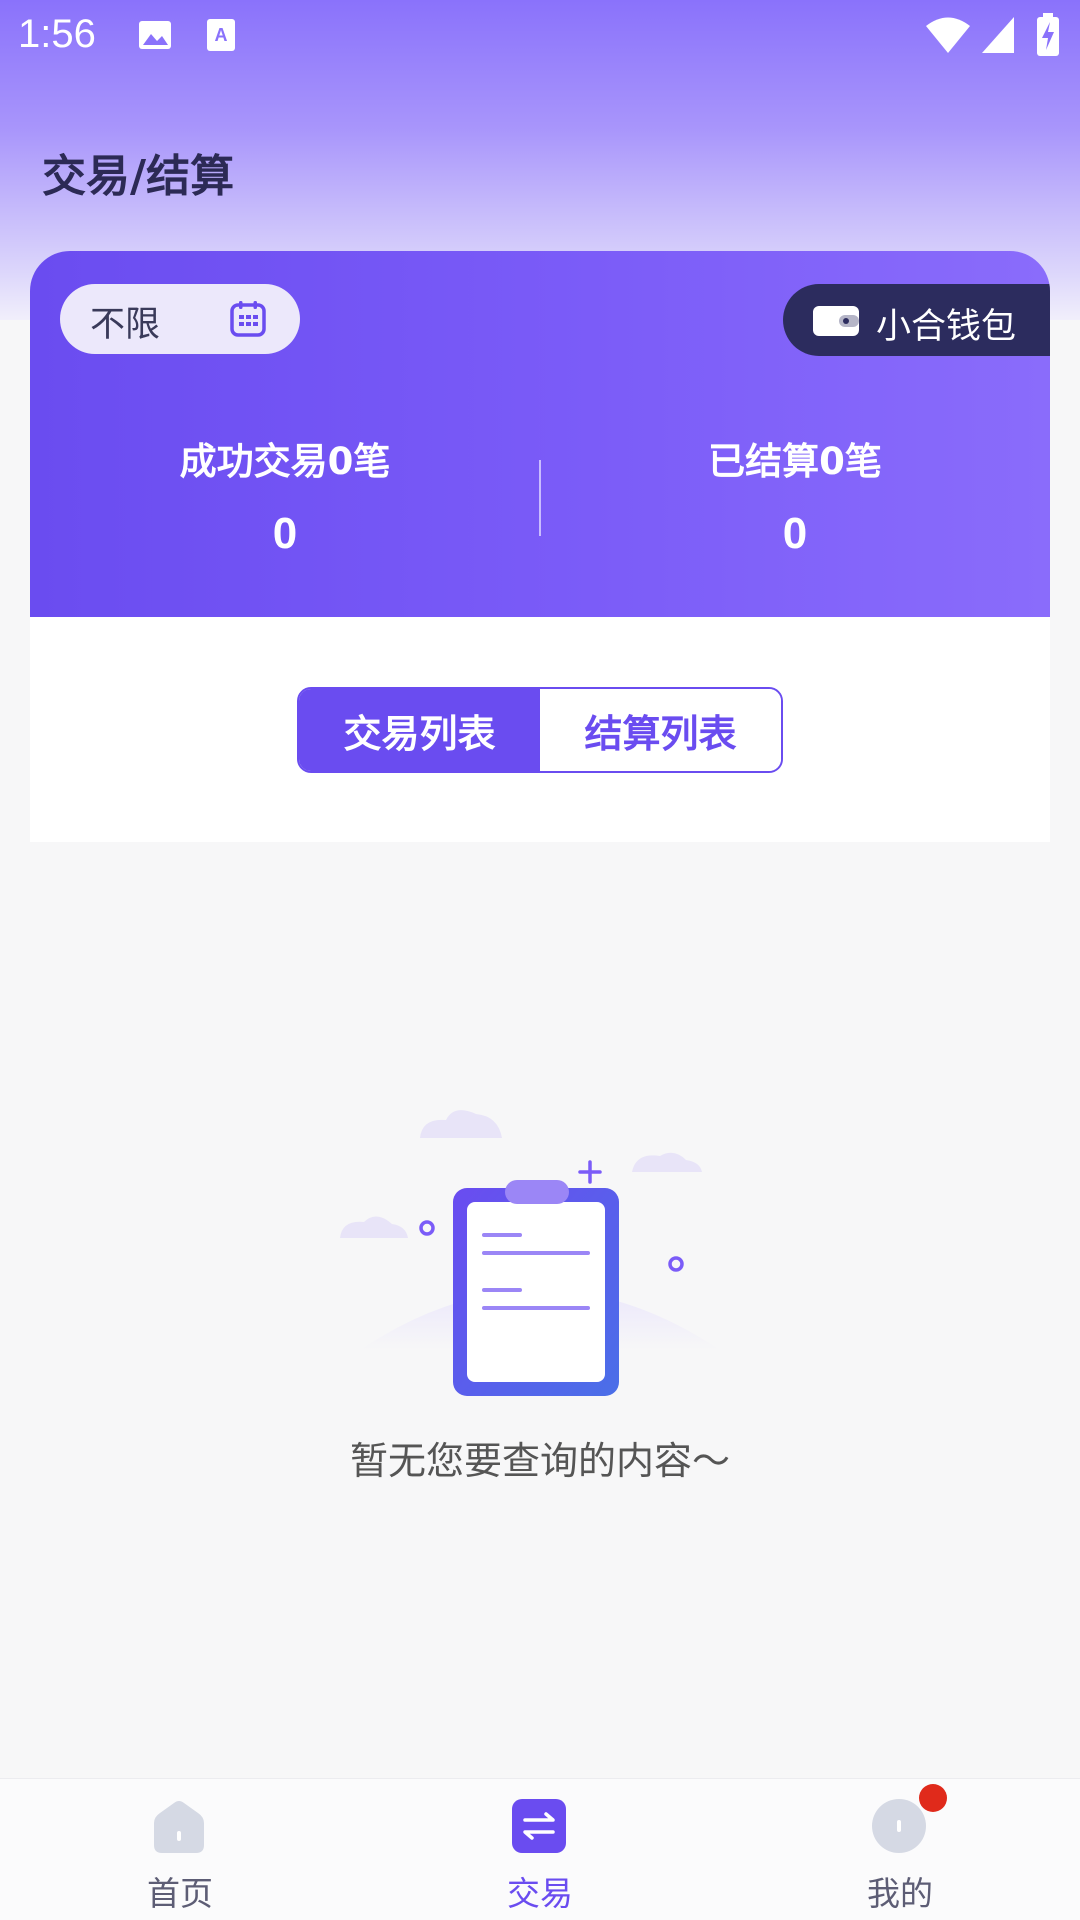 The width and height of the screenshot is (1080, 1920). I want to click on image-icon, so click(155, 37).